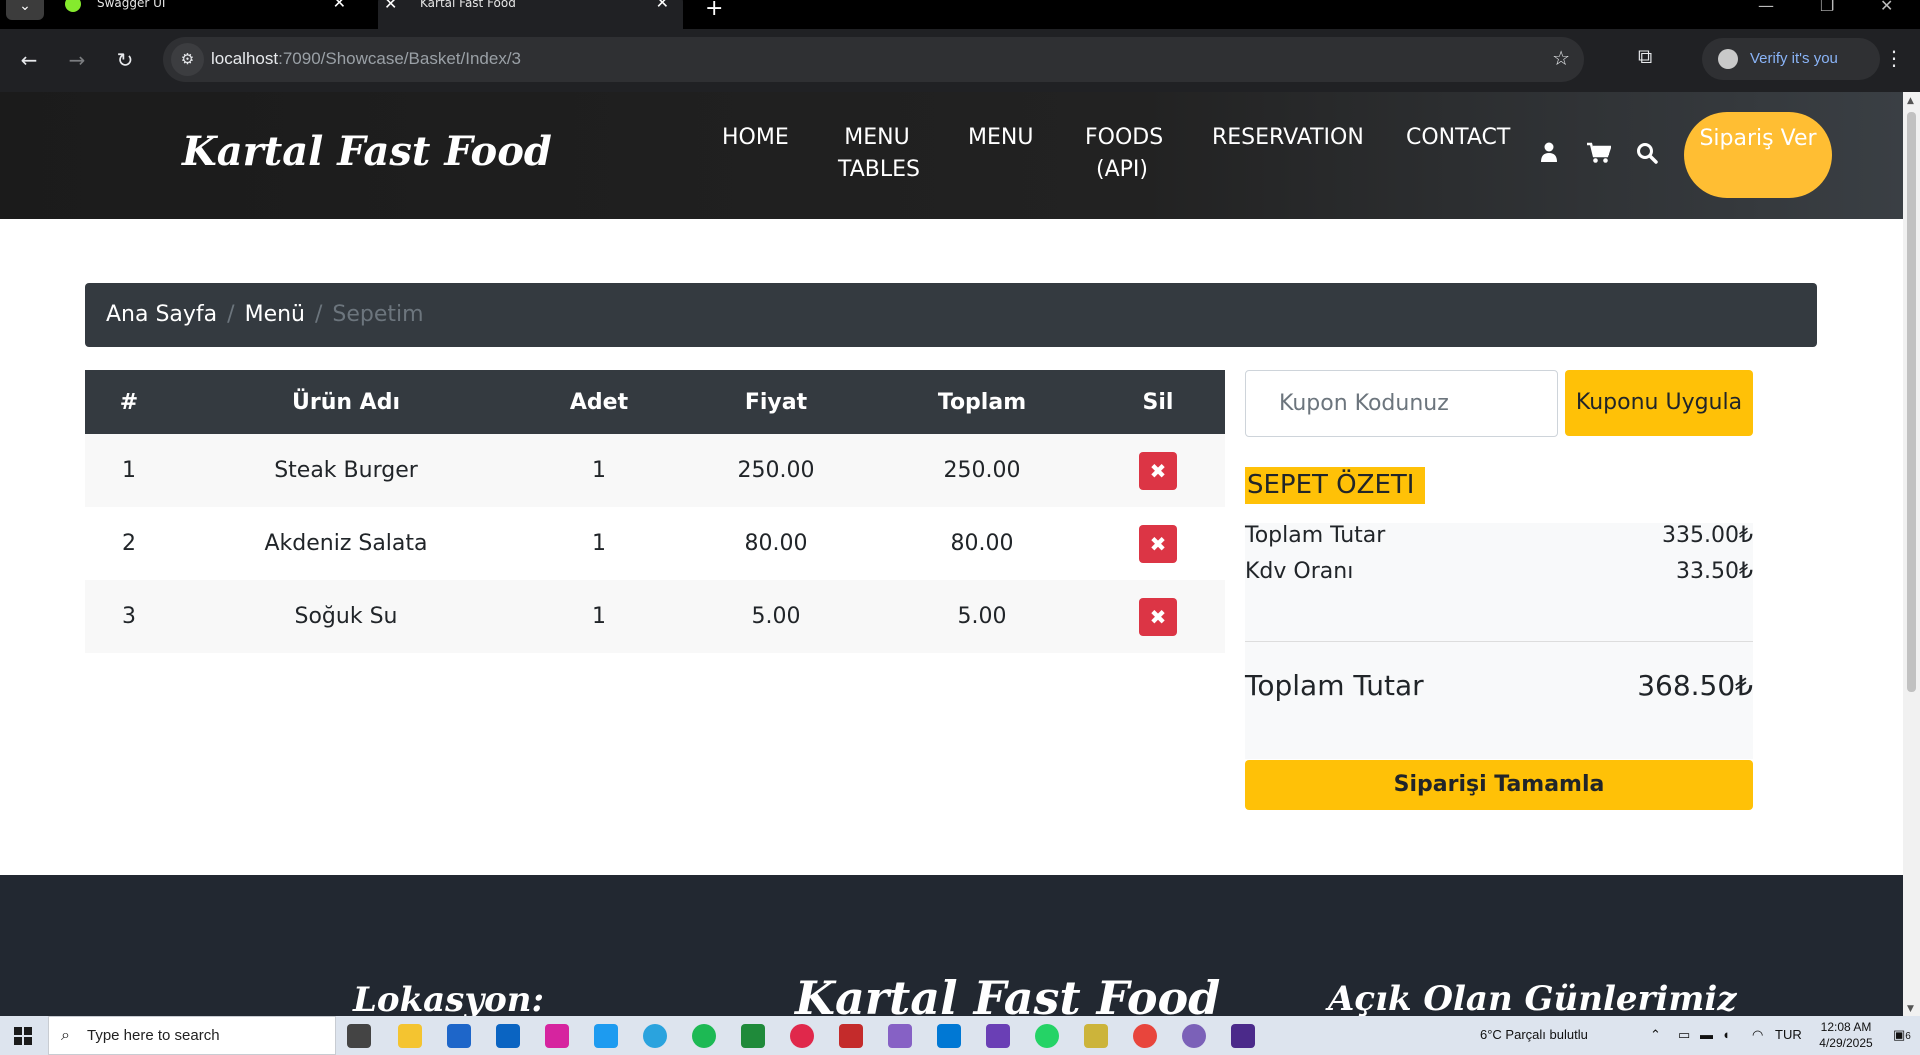  Describe the element at coordinates (1549, 155) in the screenshot. I see `user-icon` at that location.